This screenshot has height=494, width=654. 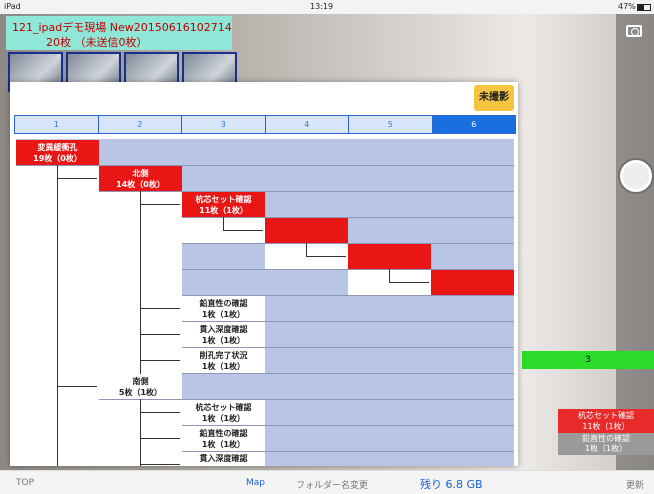 I want to click on background-node-red: 杭芯セット確認 11枚（1枚）, so click(x=606, y=421).